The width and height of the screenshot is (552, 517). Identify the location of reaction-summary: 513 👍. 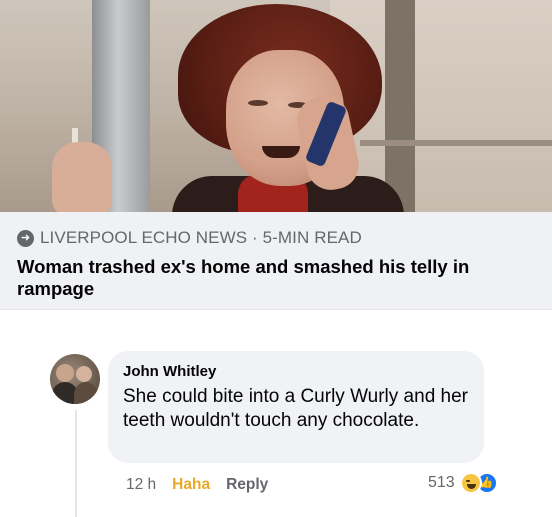
(463, 483).